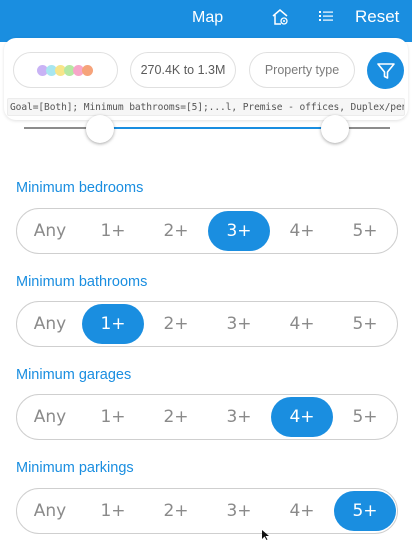  I want to click on color-dots, so click(64, 70).